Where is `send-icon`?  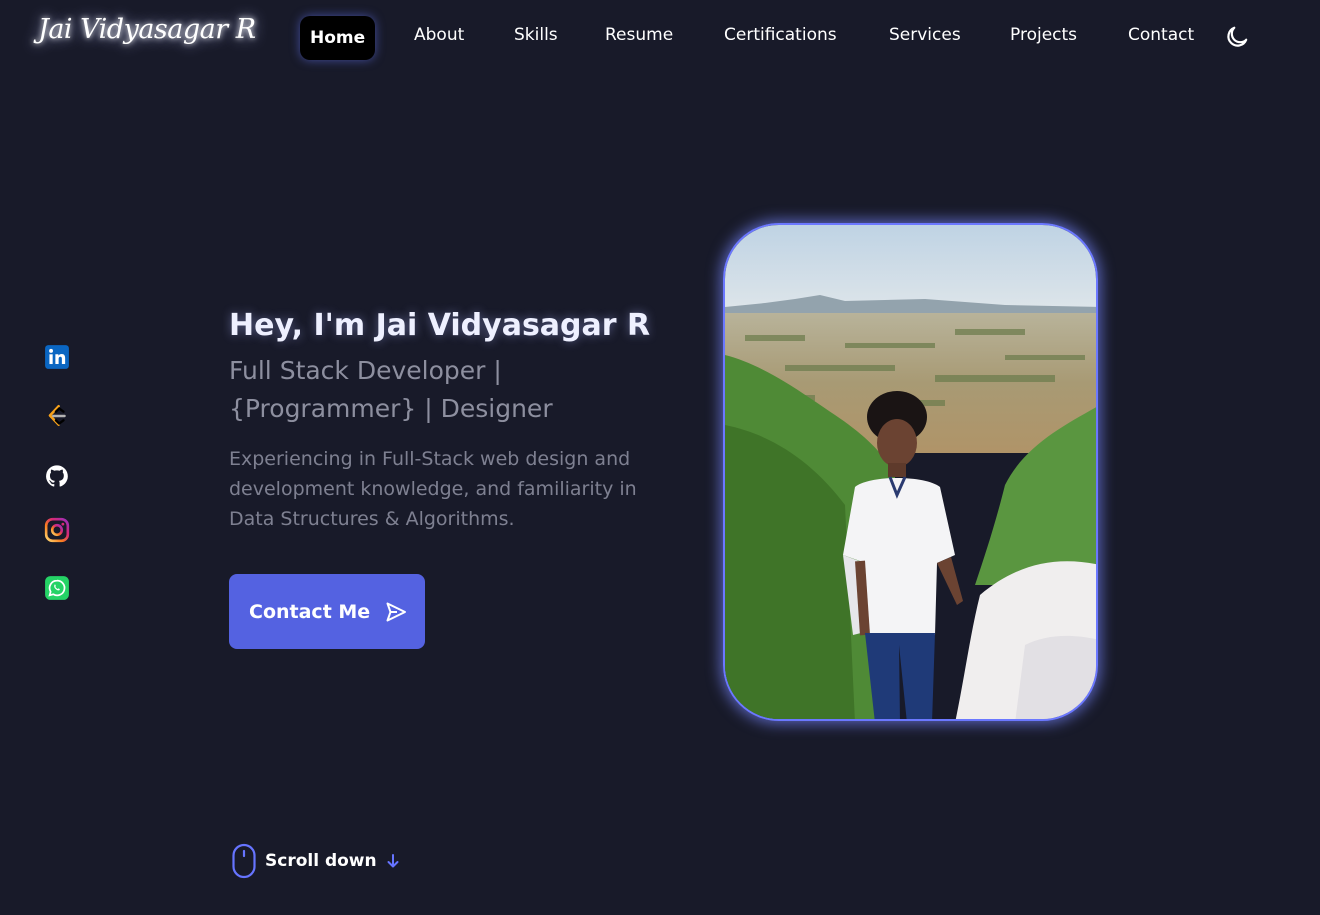 send-icon is located at coordinates (396, 611).